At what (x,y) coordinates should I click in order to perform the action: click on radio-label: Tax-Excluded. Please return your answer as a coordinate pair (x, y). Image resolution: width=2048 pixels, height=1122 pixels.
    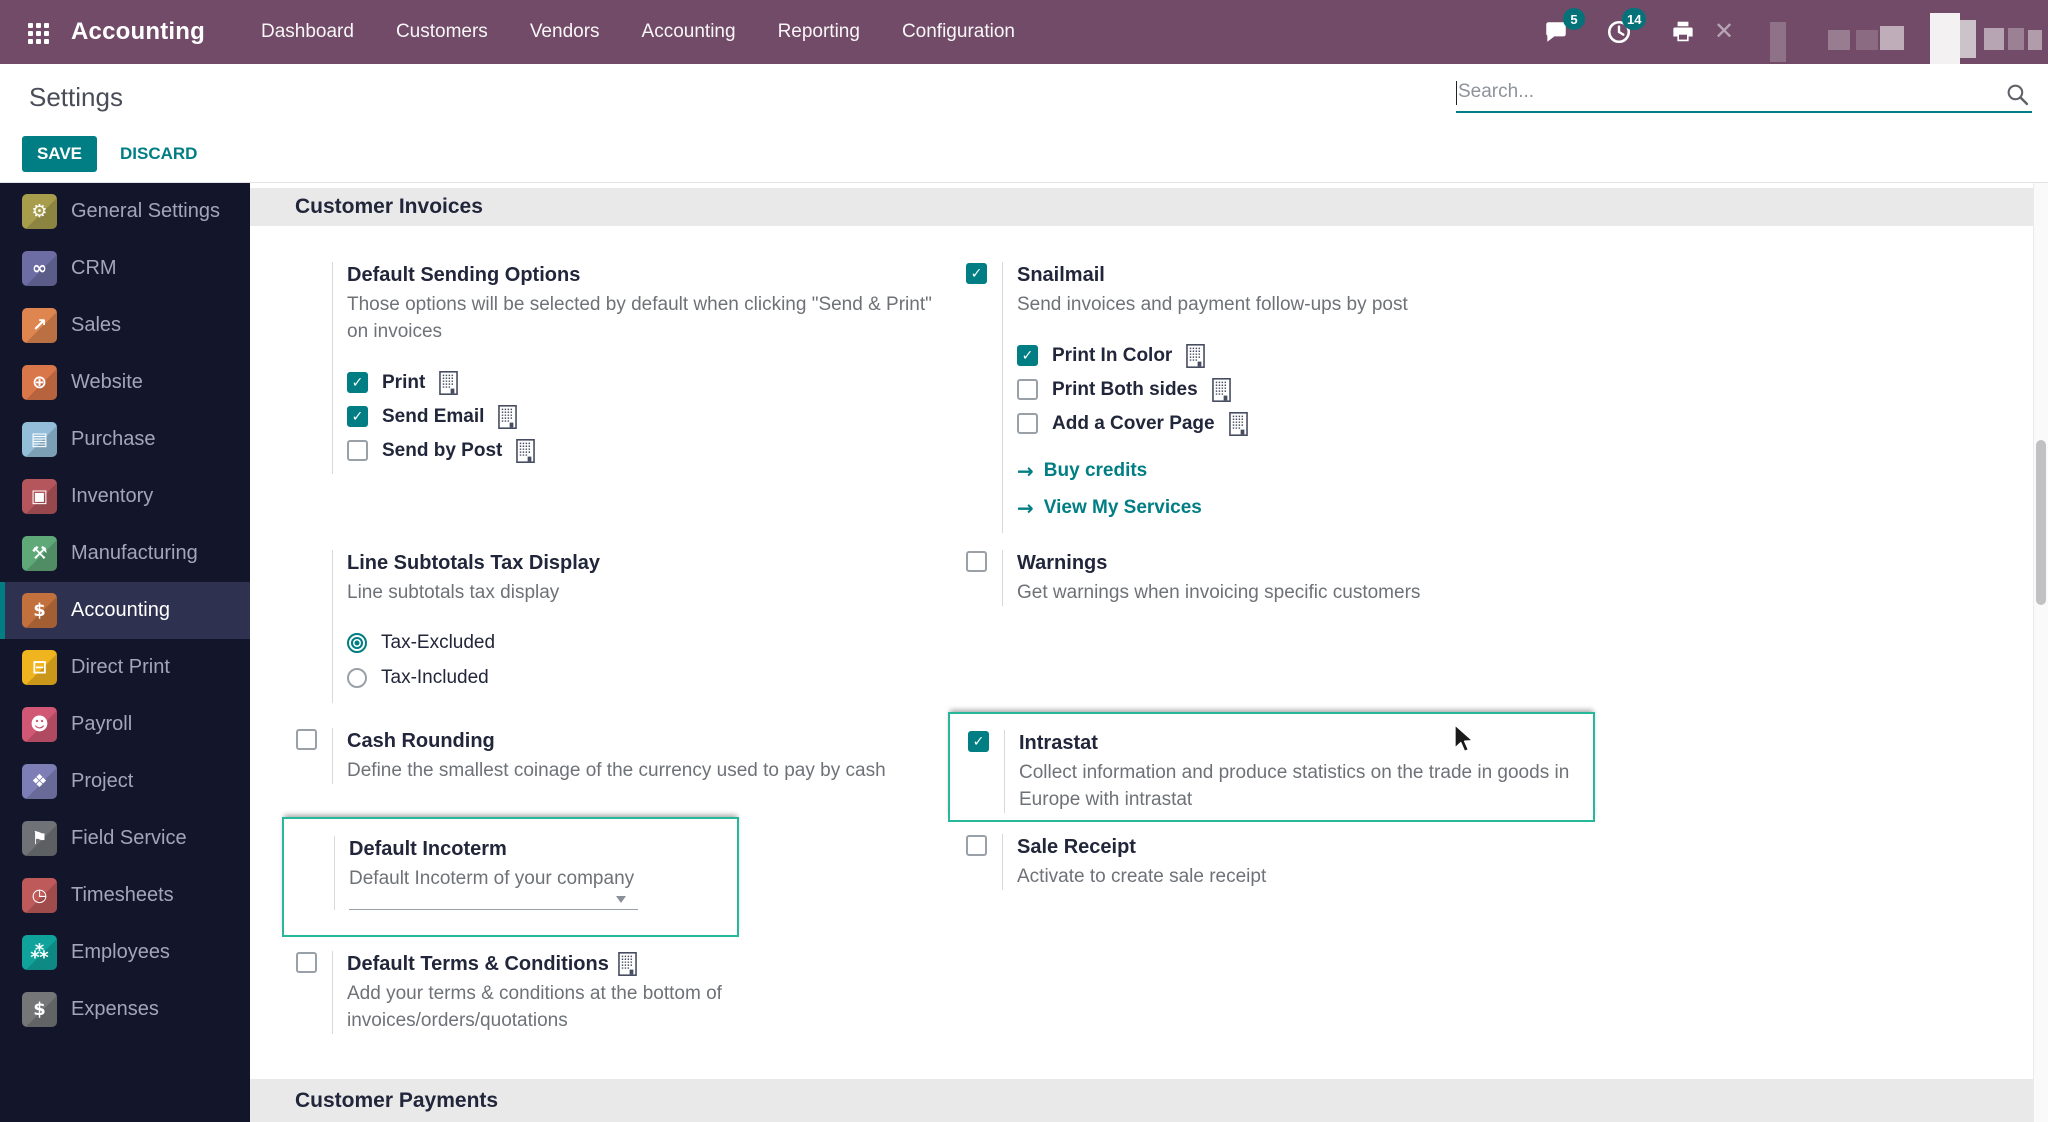
    Looking at the image, I should click on (438, 642).